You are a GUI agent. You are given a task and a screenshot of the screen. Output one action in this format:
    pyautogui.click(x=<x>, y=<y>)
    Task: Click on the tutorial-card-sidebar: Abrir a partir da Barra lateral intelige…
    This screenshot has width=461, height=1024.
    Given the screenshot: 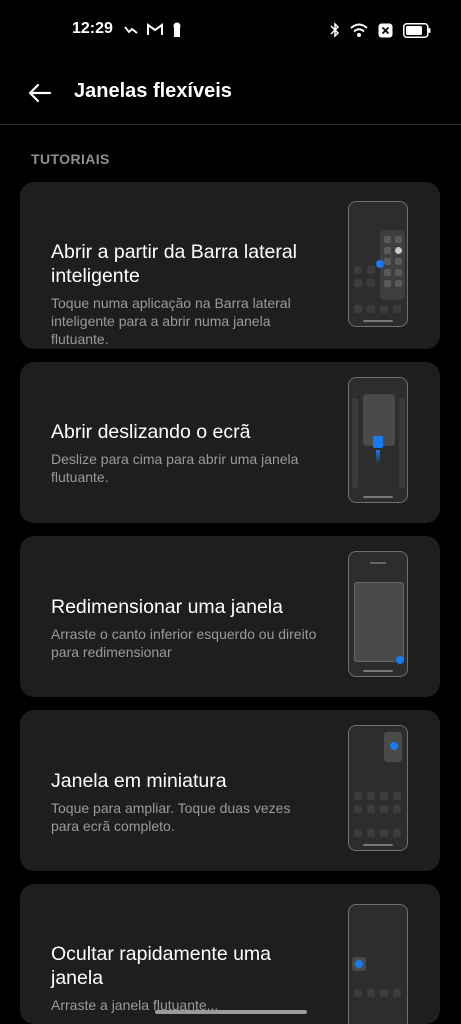 What is the action you would take?
    pyautogui.click(x=230, y=265)
    